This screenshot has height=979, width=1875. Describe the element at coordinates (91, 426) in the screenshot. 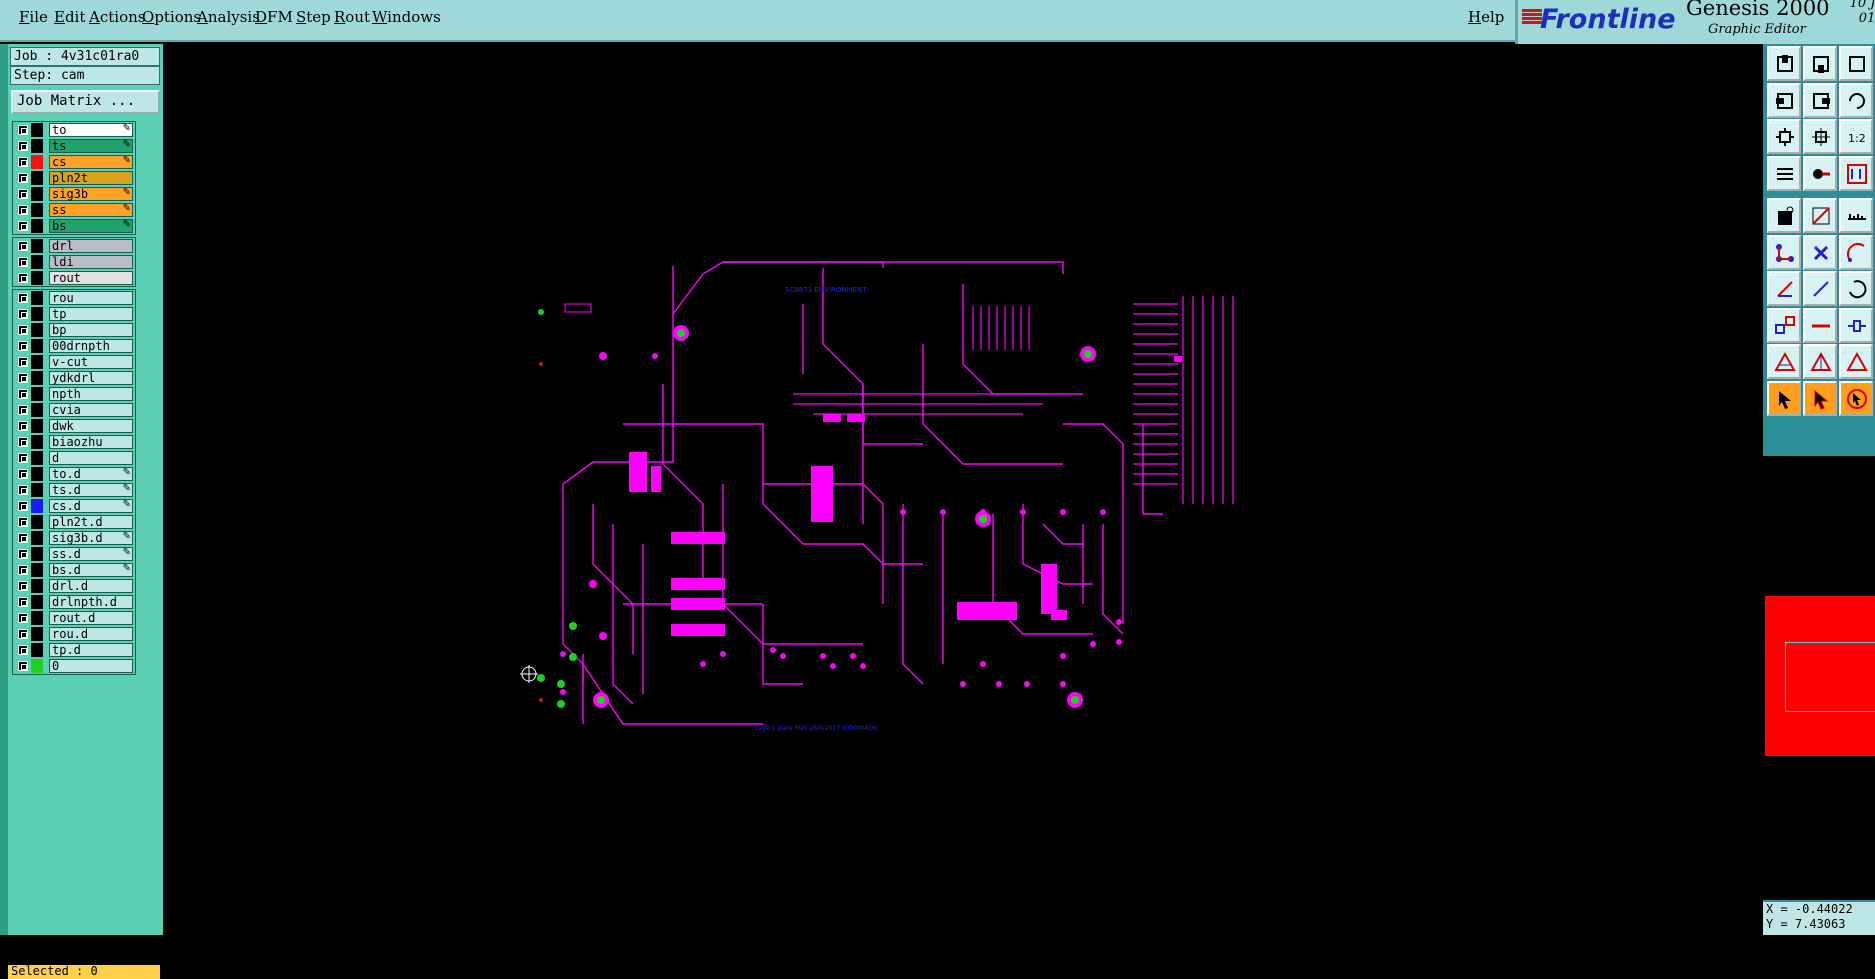

I see `layer-name: dwk` at that location.